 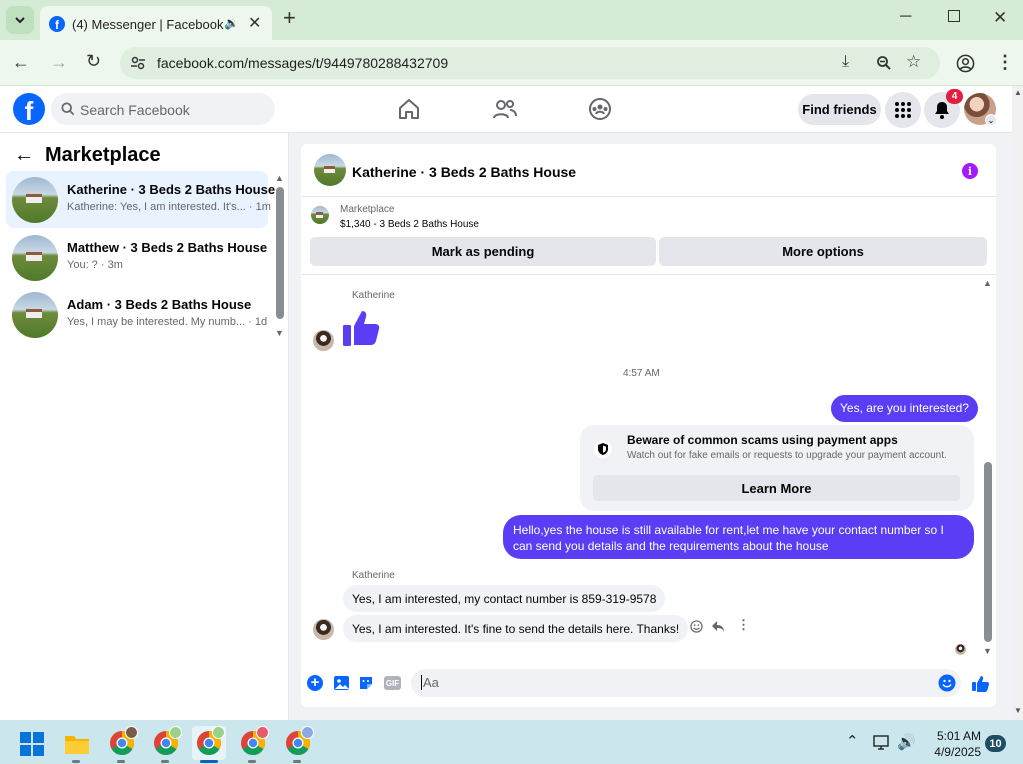 I want to click on conversation-preview: You: ? · 3m, so click(x=95, y=265).